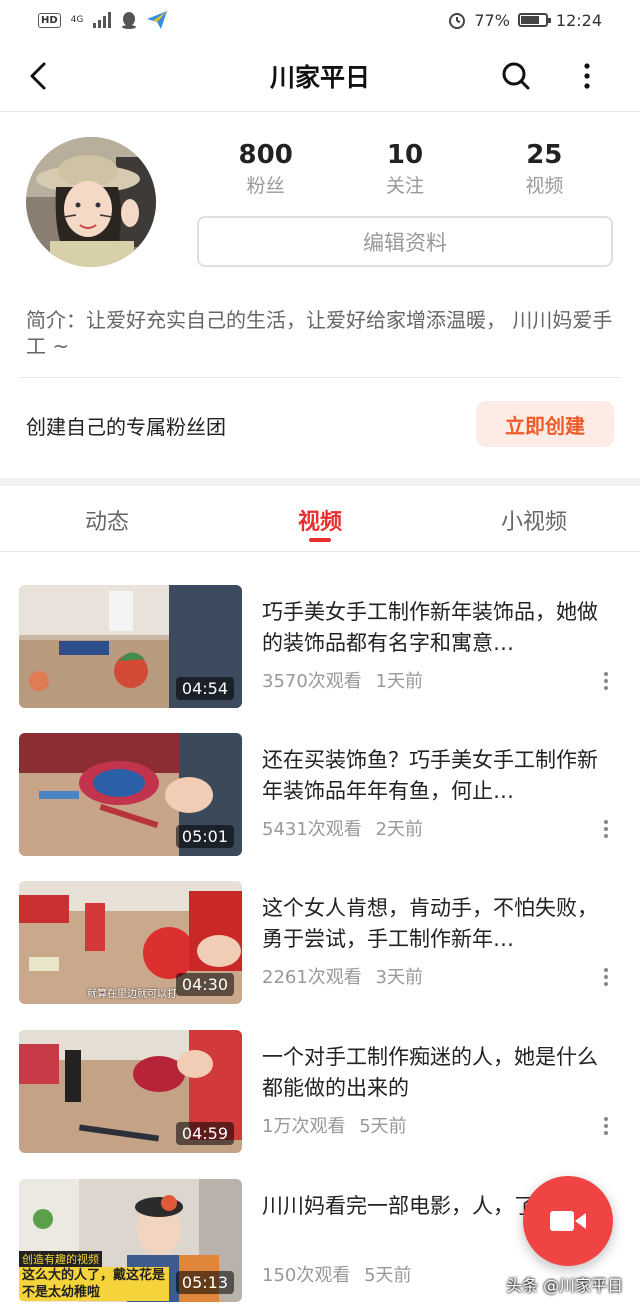 This screenshot has width=640, height=1306. Describe the element at coordinates (130, 1240) in the screenshot. I see `video-thumbnail: 创造有趣的视频 这么大的人了，戴这花是不是太幼稚啦 05:13` at that location.